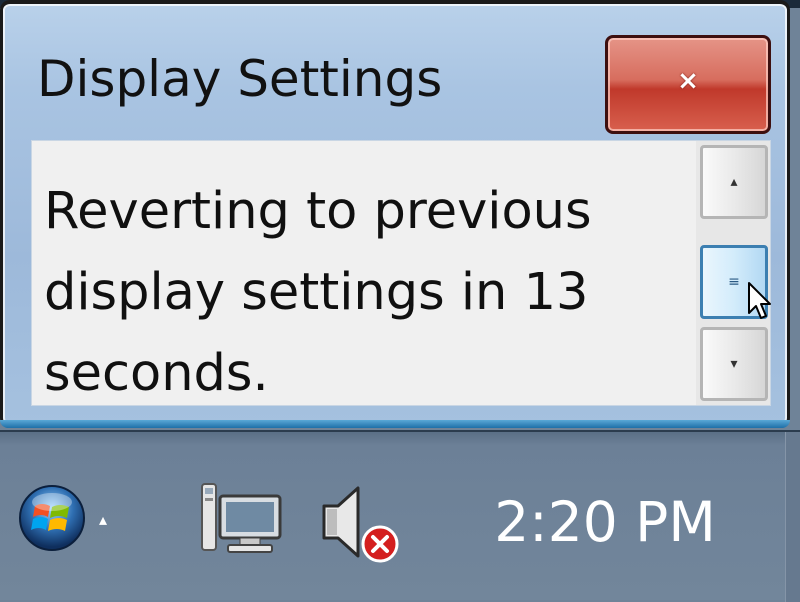  What do you see at coordinates (241, 520) in the screenshot?
I see `network-monitor-icon` at bounding box center [241, 520].